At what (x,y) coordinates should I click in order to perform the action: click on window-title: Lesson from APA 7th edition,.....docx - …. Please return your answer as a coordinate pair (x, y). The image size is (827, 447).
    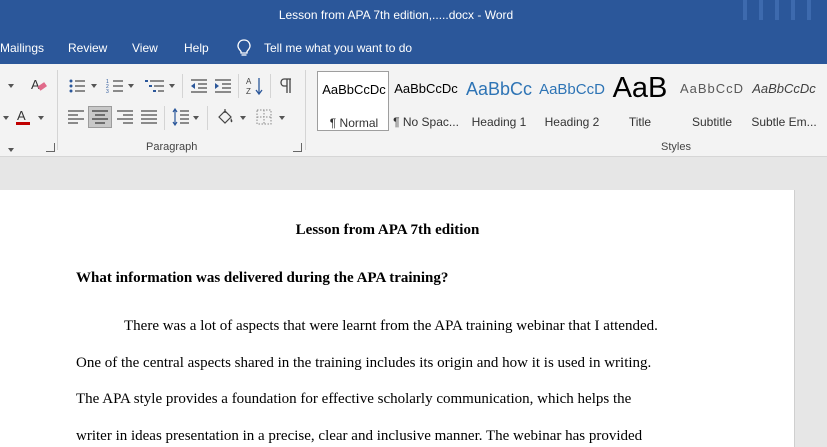
    Looking at the image, I should click on (396, 15).